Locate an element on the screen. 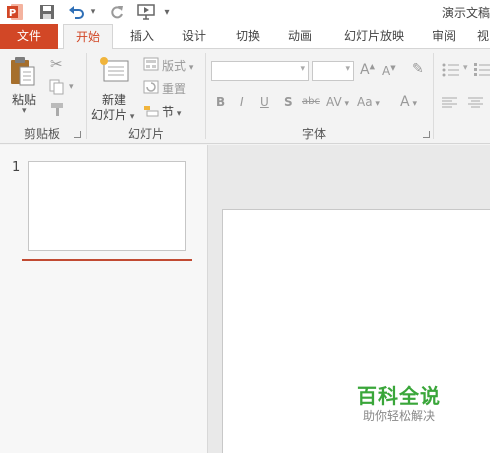 The width and height of the screenshot is (490, 453). new-slide-icon is located at coordinates (114, 71).